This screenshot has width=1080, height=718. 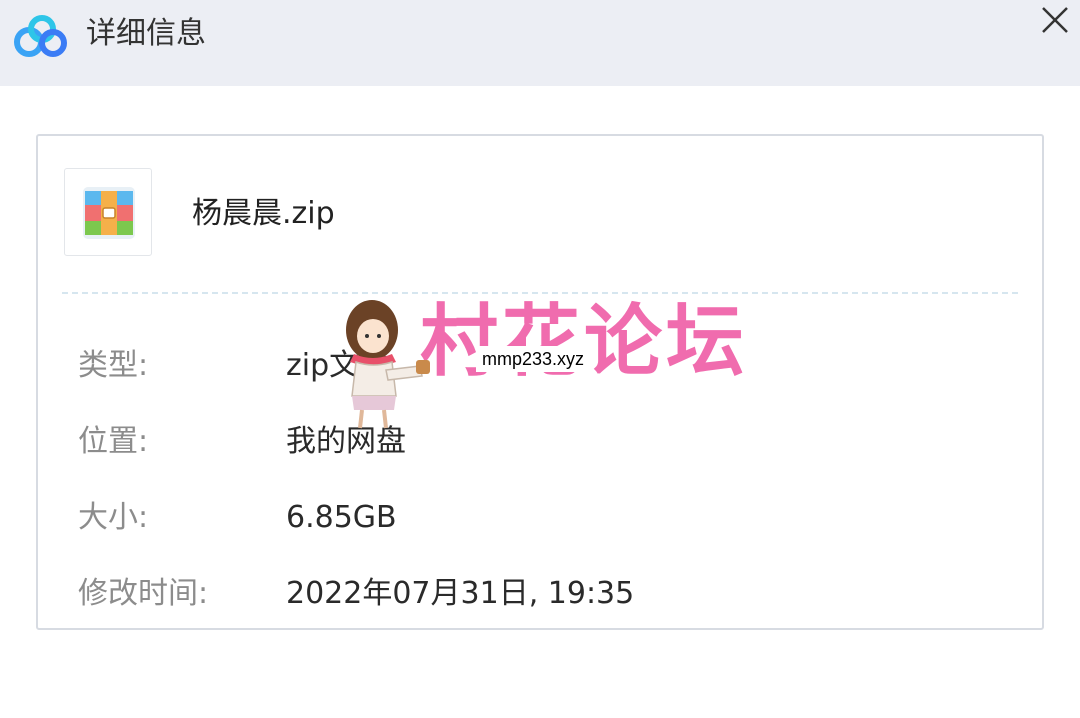 I want to click on close-icon, so click(x=1055, y=20).